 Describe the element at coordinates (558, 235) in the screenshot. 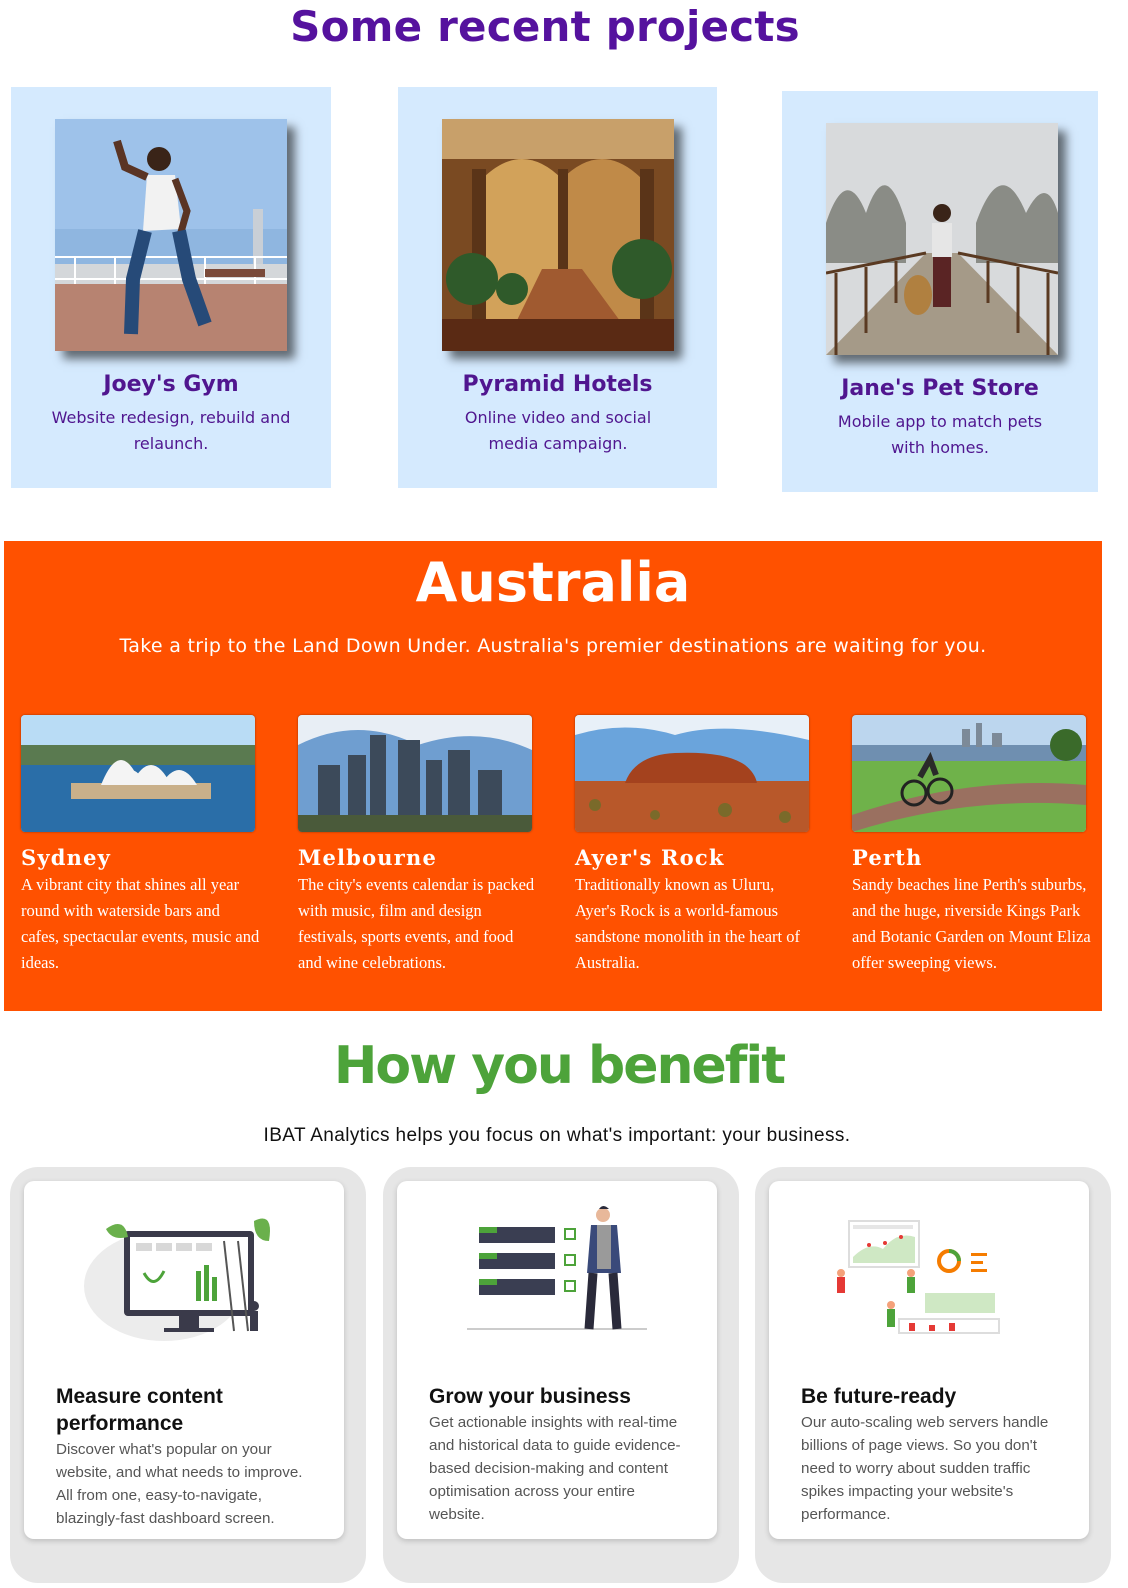

I see `hotel-photo` at that location.